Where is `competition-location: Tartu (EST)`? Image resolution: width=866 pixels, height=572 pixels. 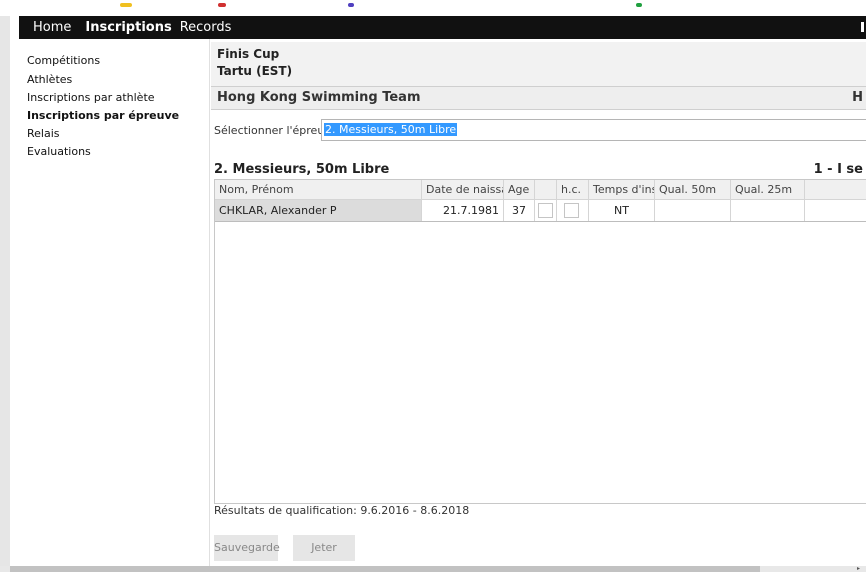 competition-location: Tartu (EST) is located at coordinates (255, 71).